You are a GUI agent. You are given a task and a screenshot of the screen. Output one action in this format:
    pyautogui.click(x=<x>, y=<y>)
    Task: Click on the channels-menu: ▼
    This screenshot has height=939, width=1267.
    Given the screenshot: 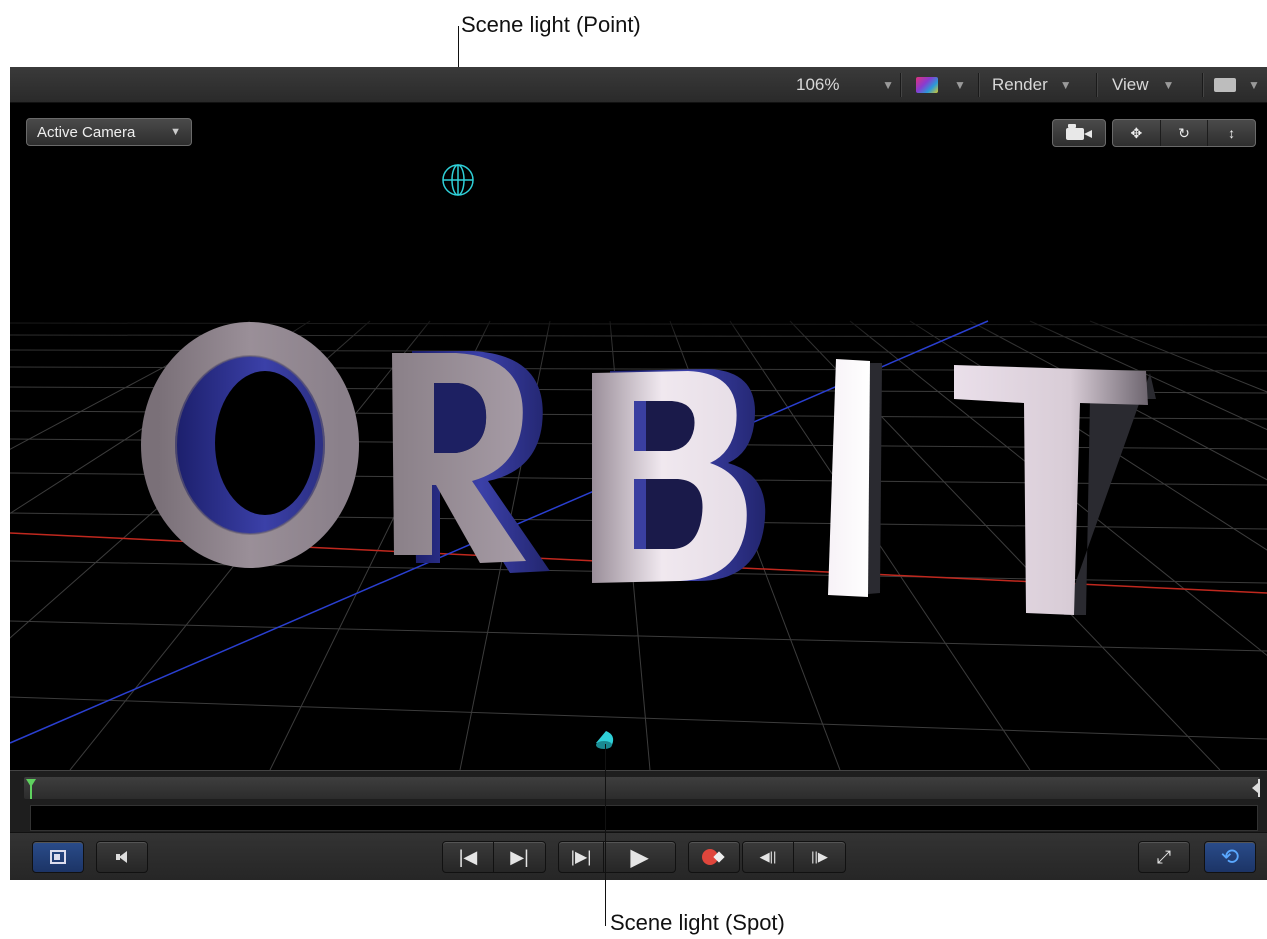 What is the action you would take?
    pyautogui.click(x=941, y=85)
    